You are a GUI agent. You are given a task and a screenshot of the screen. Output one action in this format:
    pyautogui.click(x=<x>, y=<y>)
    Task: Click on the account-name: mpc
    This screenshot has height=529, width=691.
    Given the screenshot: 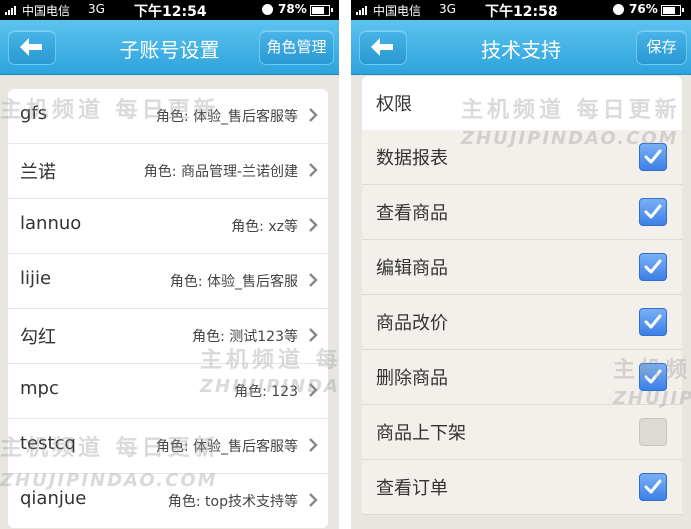 What is the action you would take?
    pyautogui.click(x=39, y=388)
    